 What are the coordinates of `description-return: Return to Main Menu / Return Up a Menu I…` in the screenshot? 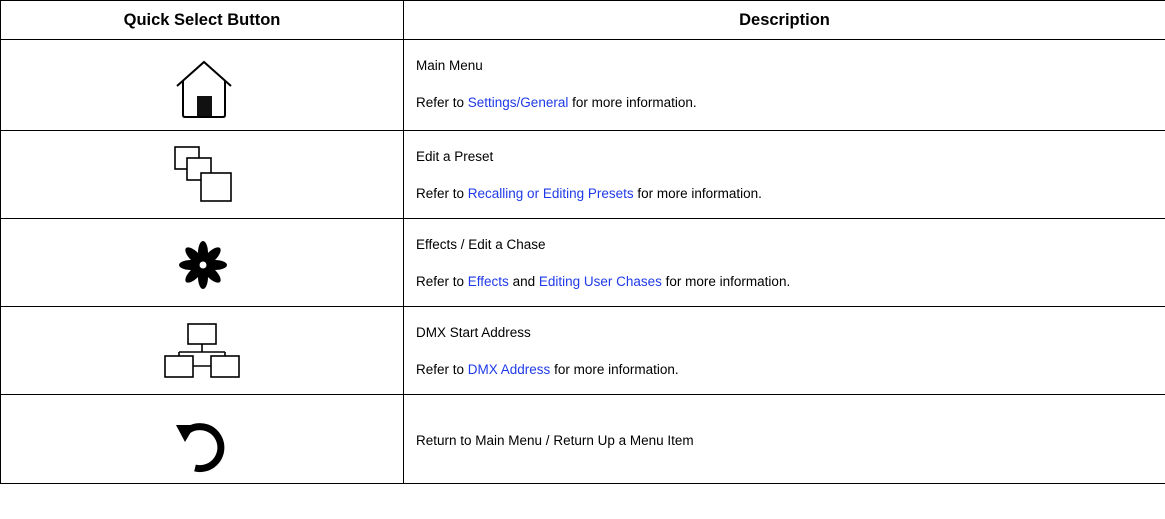 It's located at (784, 439).